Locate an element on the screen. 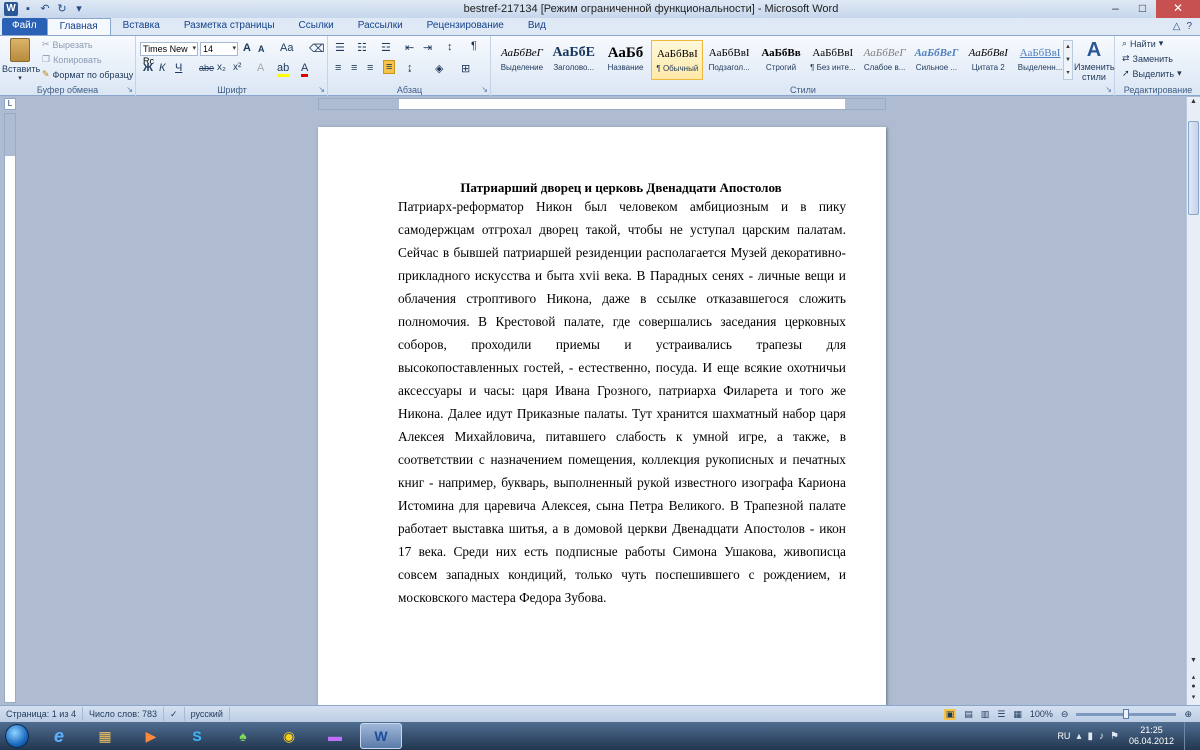 This screenshot has height=750, width=1200. justify-icon: ≡ is located at coordinates (389, 67).